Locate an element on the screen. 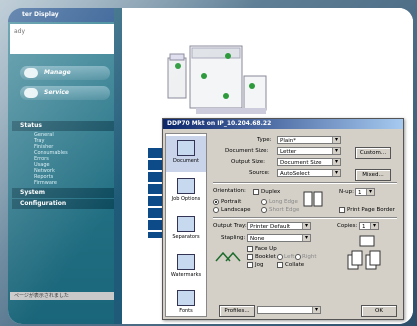  orientation-label: Orientation: is located at coordinates (229, 191).